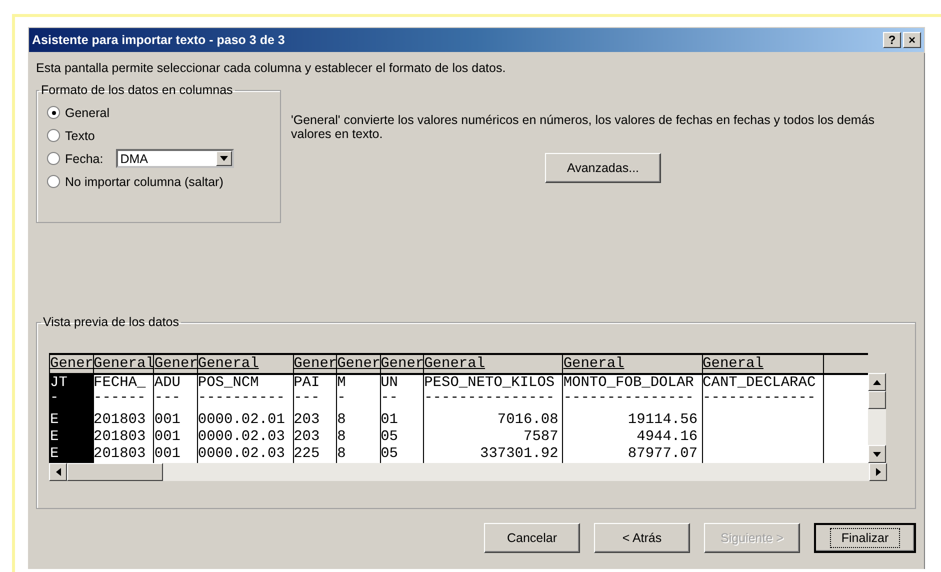 The height and width of the screenshot is (572, 941). What do you see at coordinates (468, 472) in the screenshot?
I see `horizontal-scrollbar` at bounding box center [468, 472].